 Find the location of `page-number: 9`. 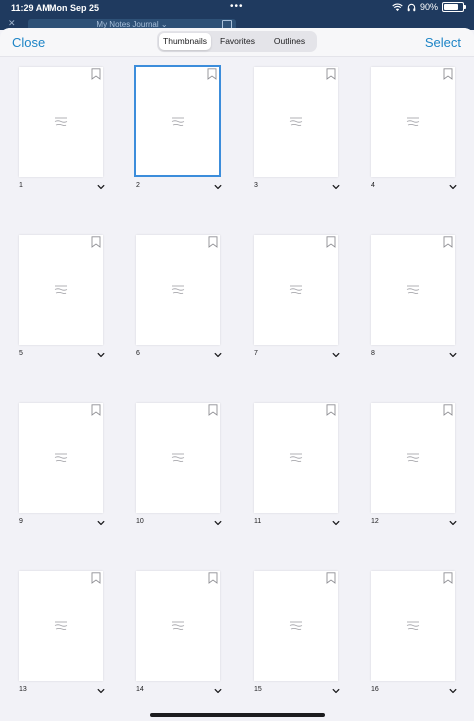

page-number: 9 is located at coordinates (21, 521).